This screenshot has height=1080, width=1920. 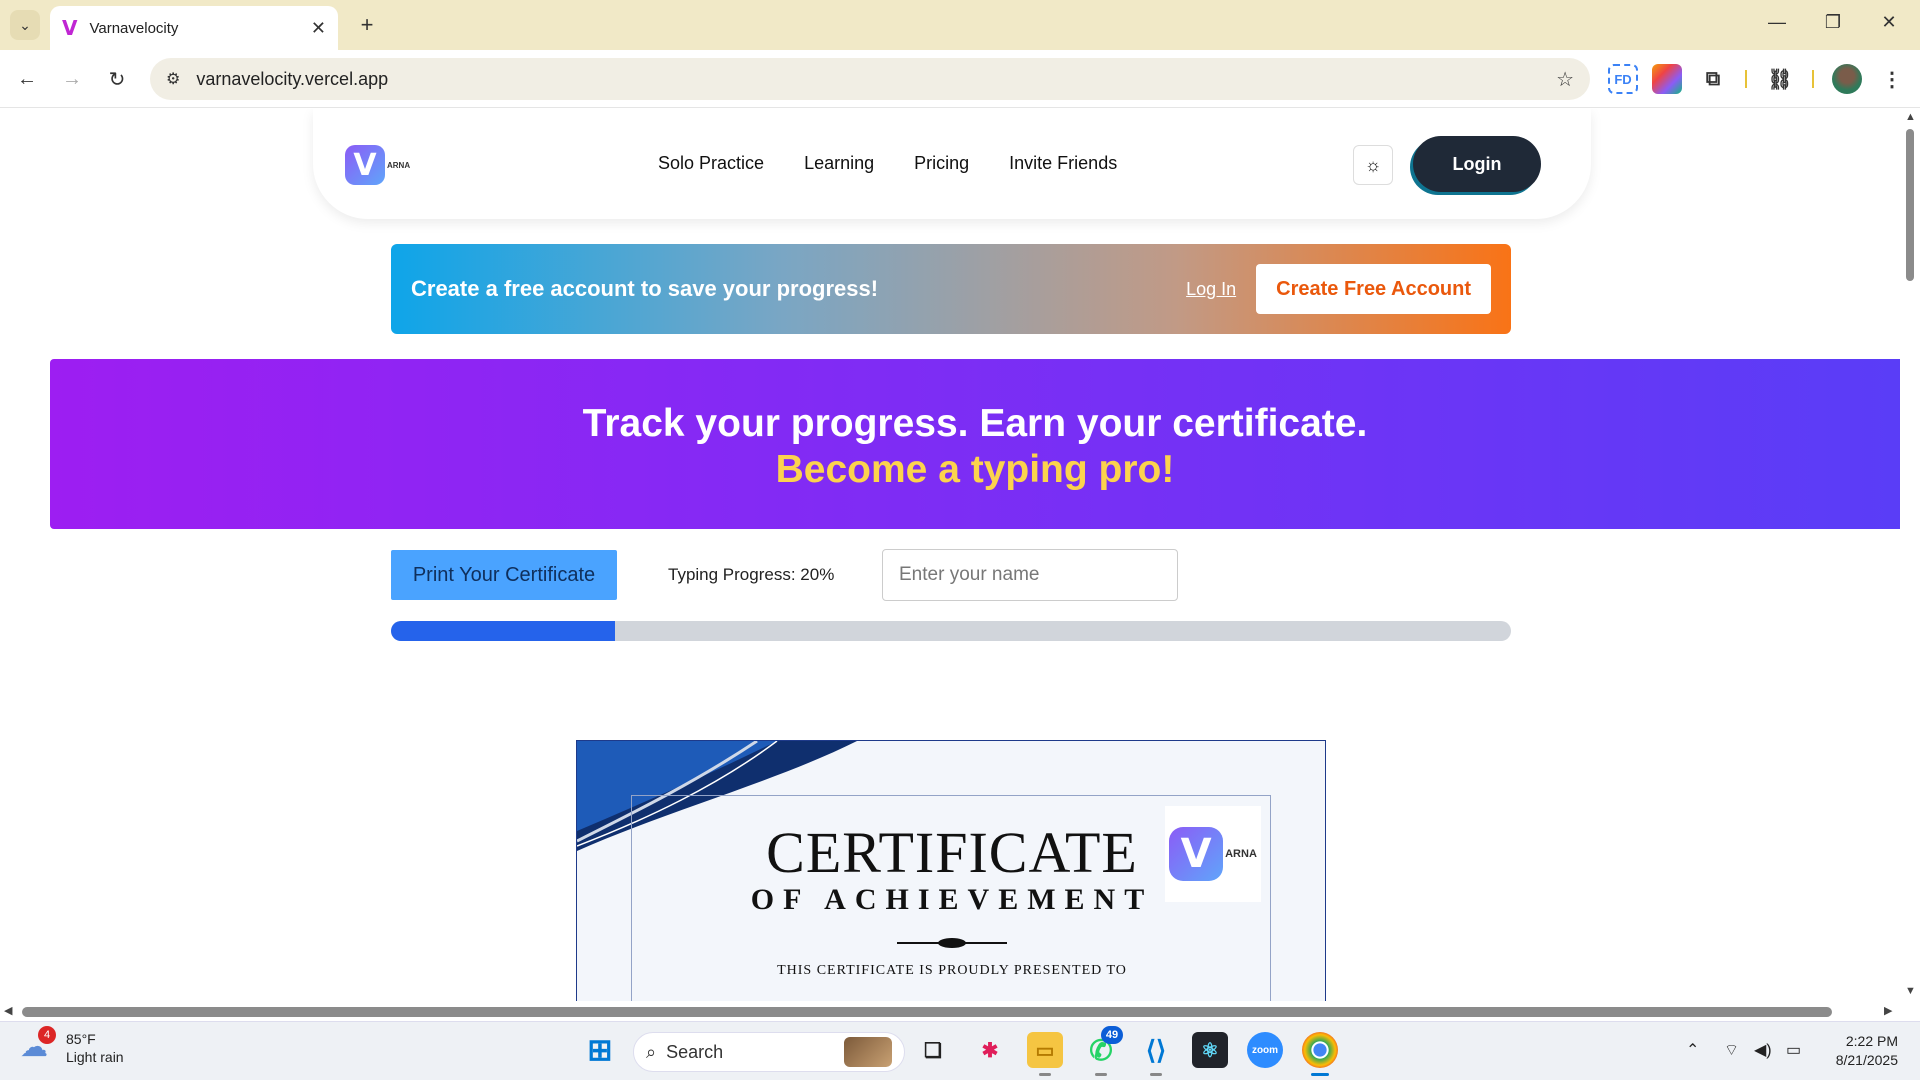 I want to click on horizontal-scroll-thumb, so click(x=927, y=1012).